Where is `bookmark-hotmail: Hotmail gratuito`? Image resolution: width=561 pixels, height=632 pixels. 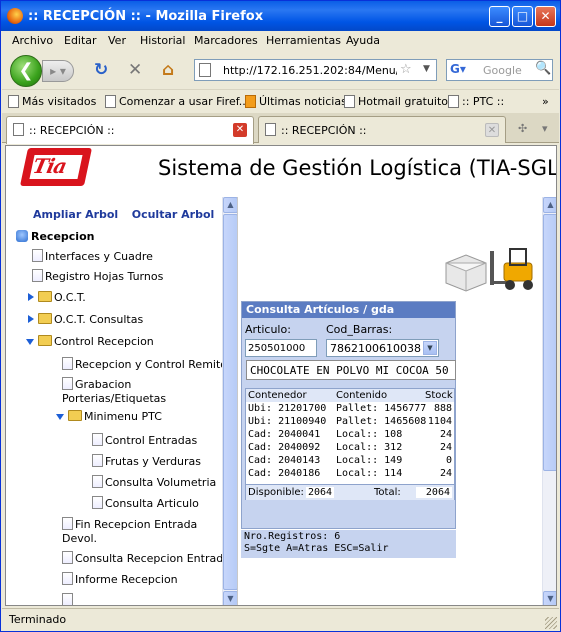 bookmark-hotmail: Hotmail gratuito is located at coordinates (396, 101).